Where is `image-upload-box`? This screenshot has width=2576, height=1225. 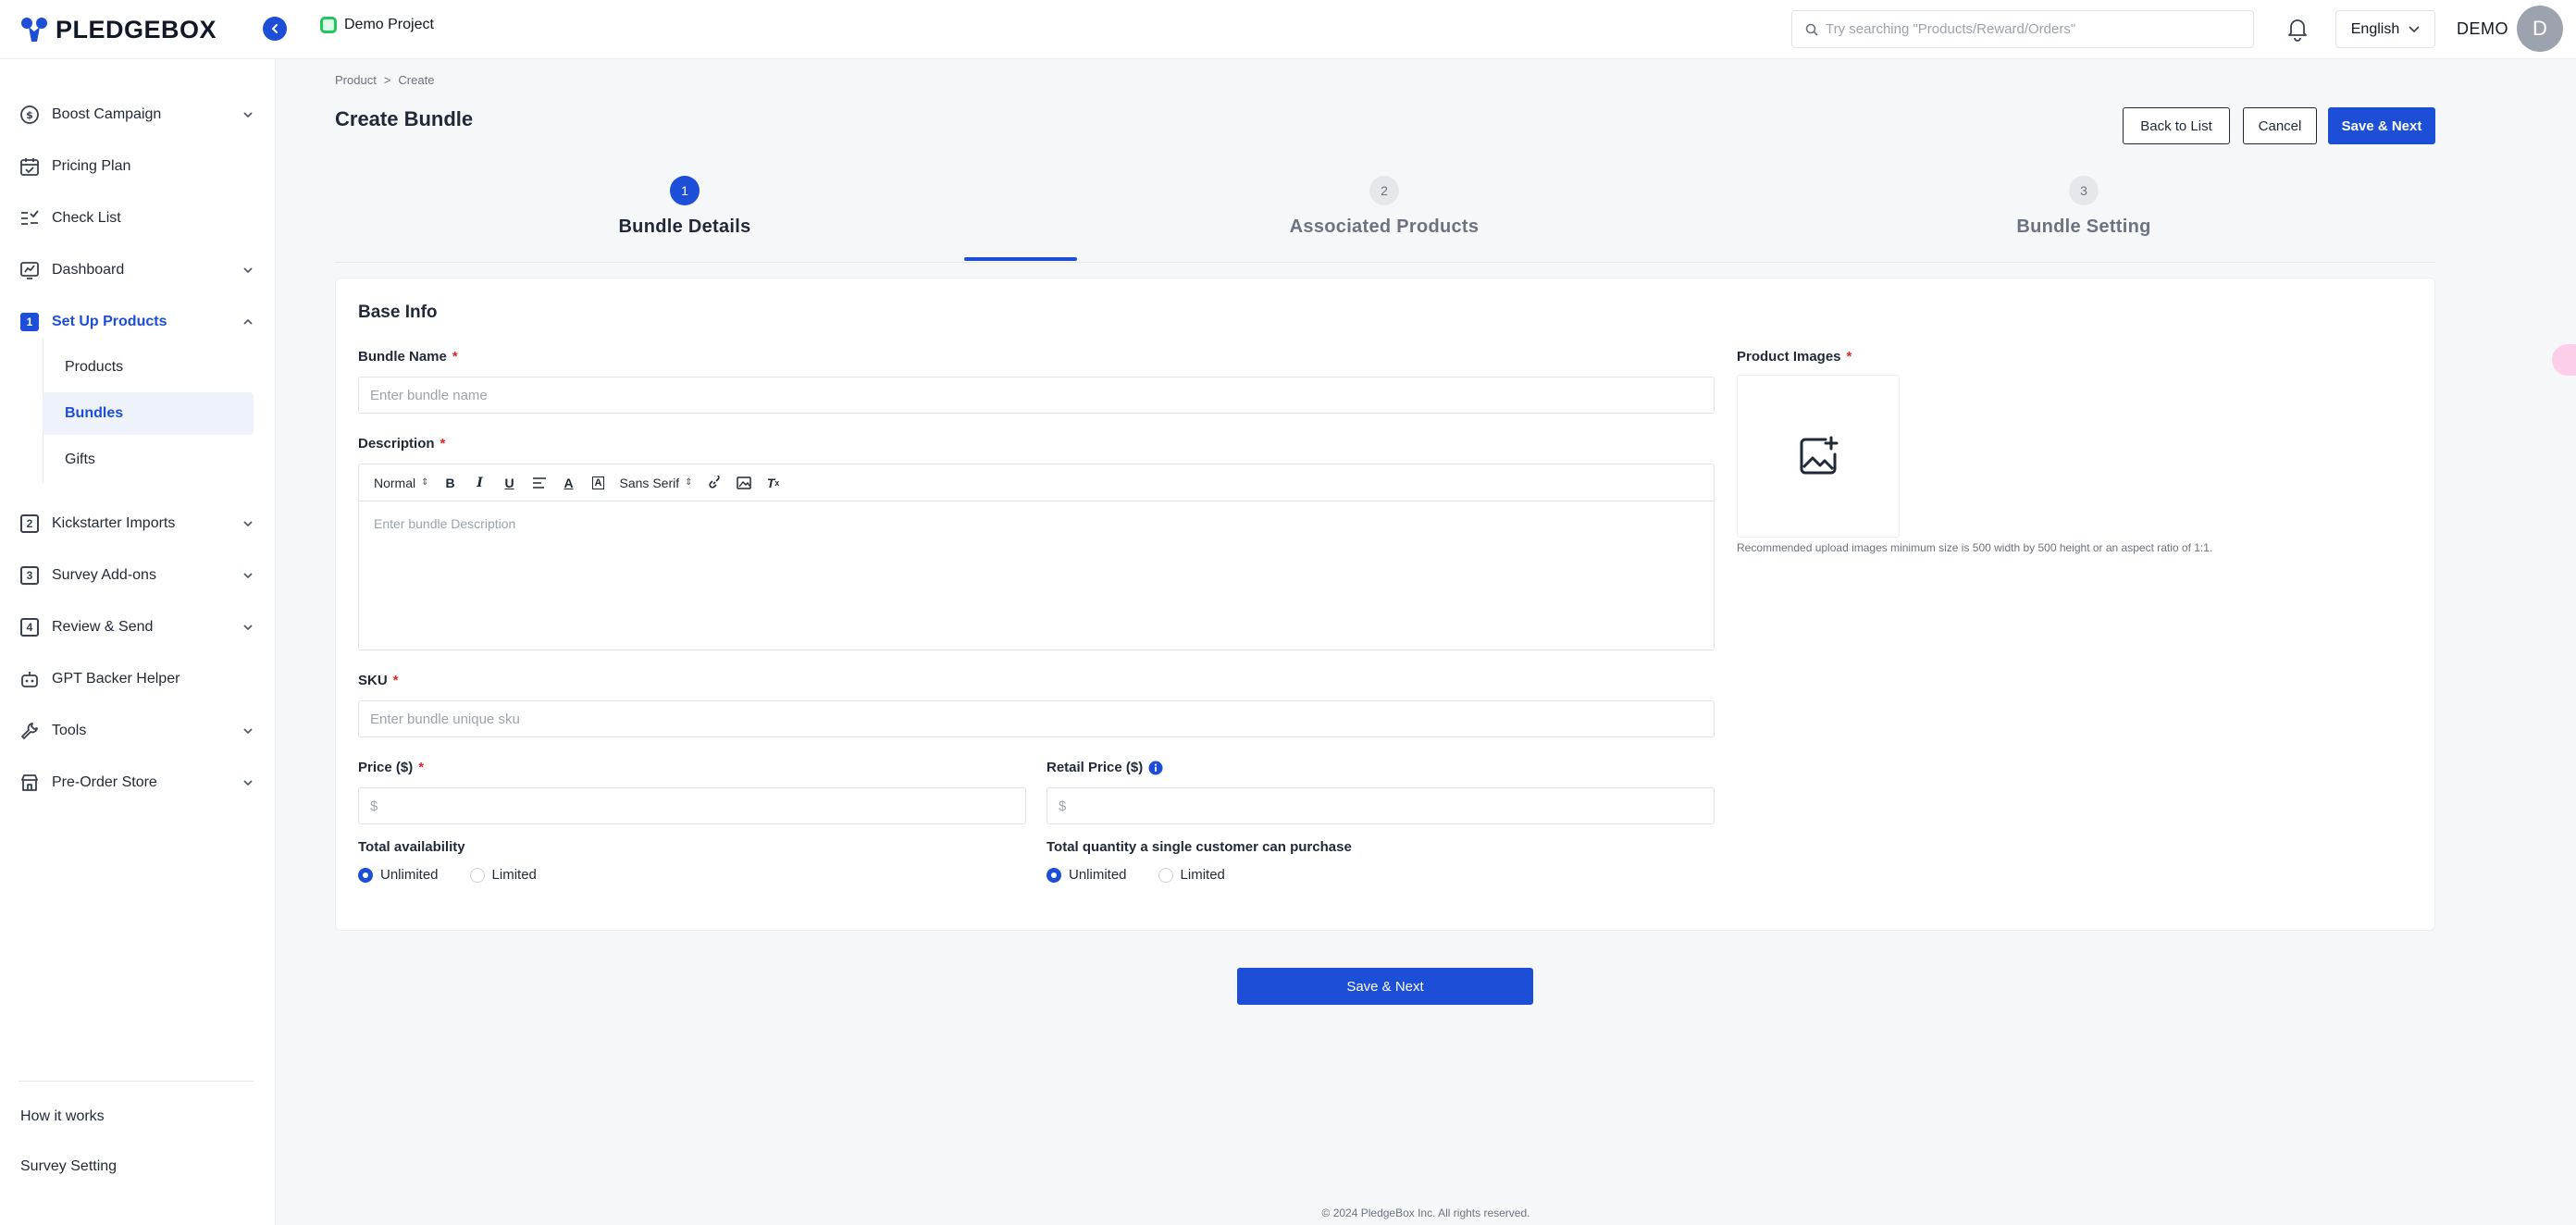 image-upload-box is located at coordinates (1819, 456).